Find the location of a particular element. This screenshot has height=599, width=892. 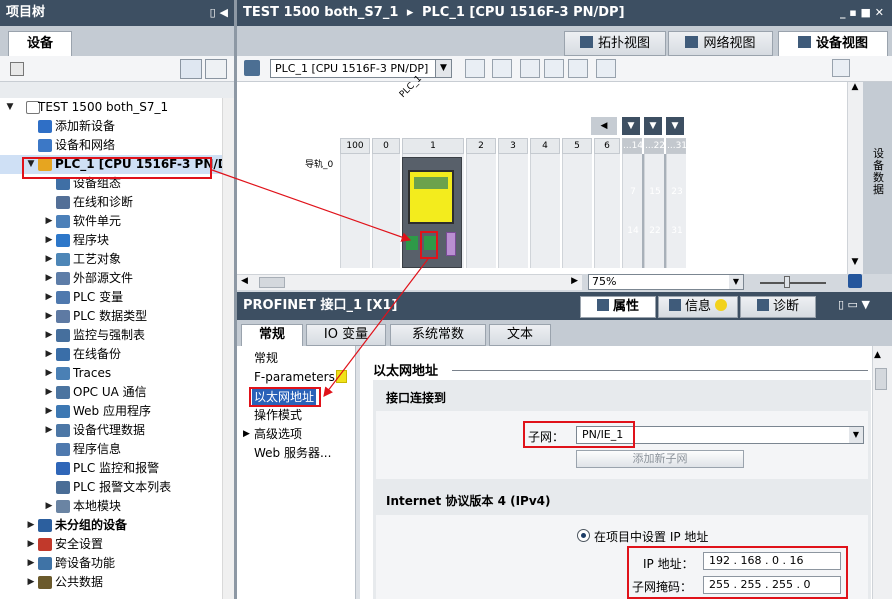

tree-item: 添加新设备 is located at coordinates (111, 126).